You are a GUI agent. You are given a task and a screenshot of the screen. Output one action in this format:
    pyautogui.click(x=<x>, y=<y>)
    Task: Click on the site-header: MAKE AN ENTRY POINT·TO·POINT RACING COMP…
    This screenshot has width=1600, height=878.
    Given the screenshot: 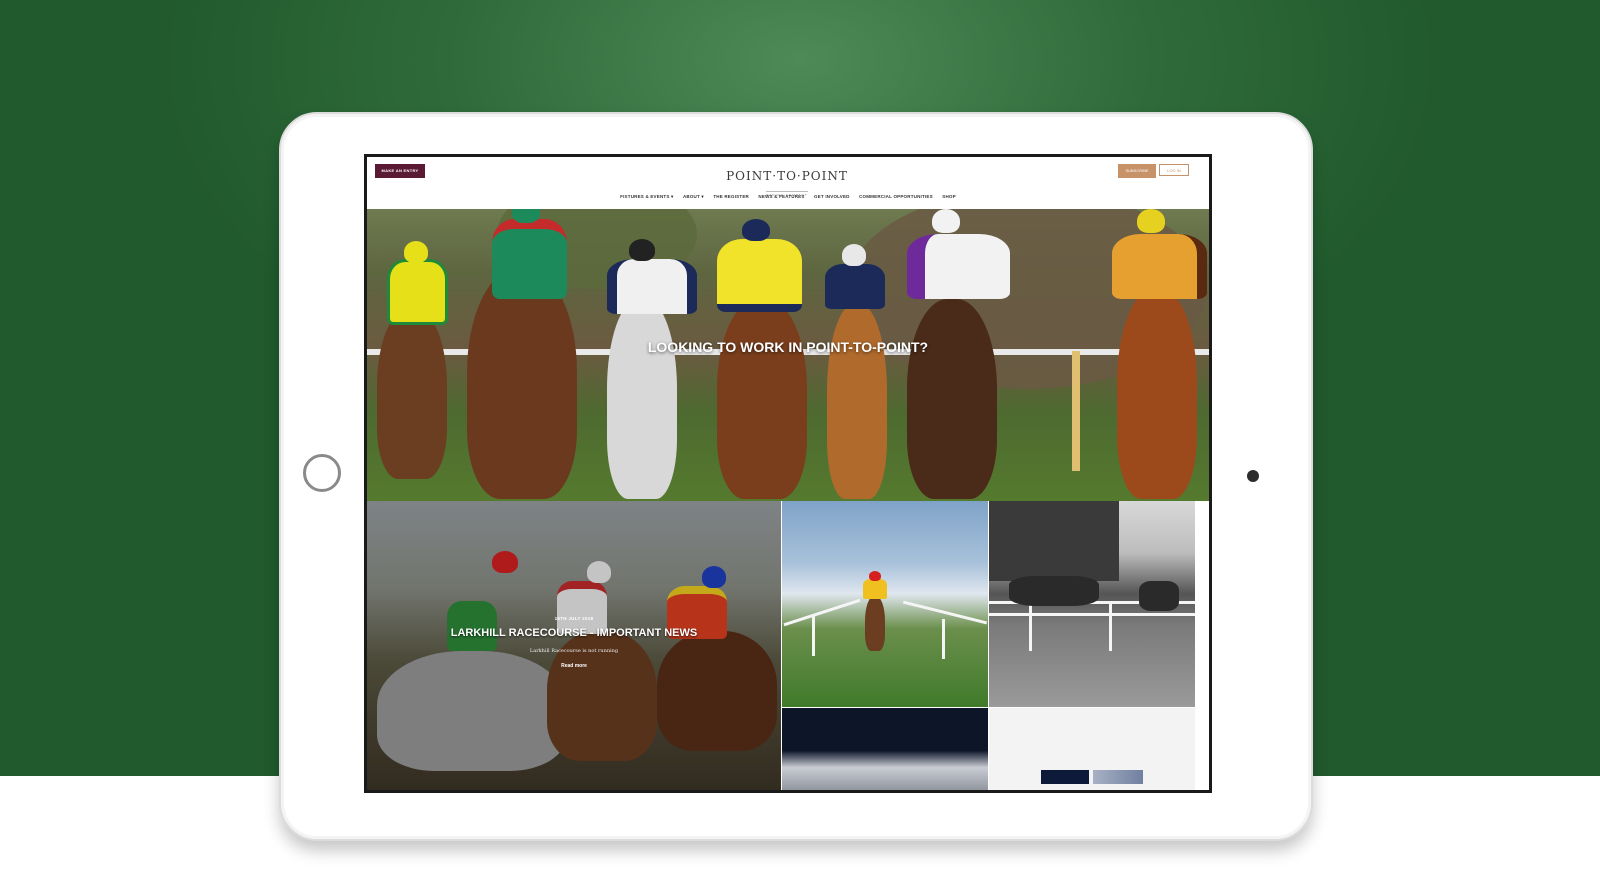 What is the action you would take?
    pyautogui.click(x=788, y=183)
    